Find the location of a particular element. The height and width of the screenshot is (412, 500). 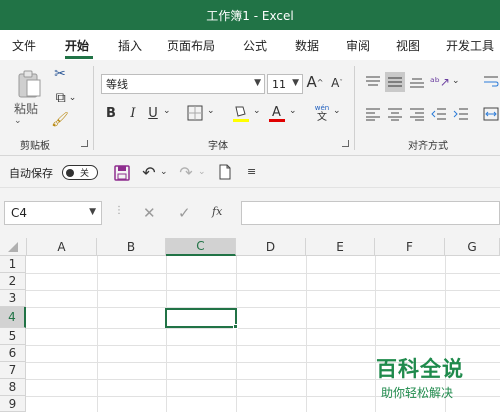

row-header: 9 is located at coordinates (13, 404).